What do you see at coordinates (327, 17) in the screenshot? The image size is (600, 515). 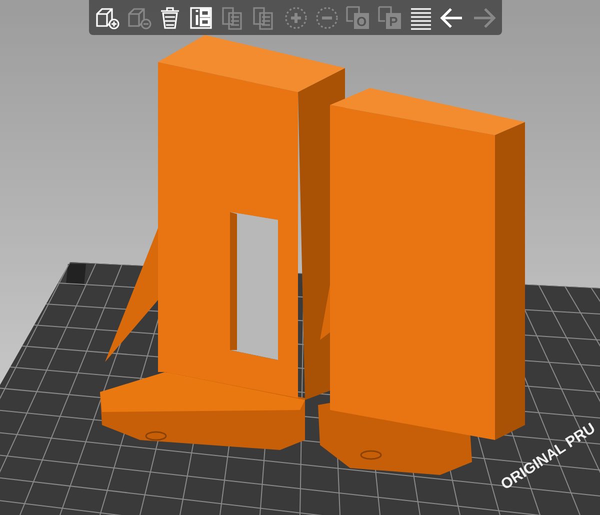 I see `minus-circle-icon` at bounding box center [327, 17].